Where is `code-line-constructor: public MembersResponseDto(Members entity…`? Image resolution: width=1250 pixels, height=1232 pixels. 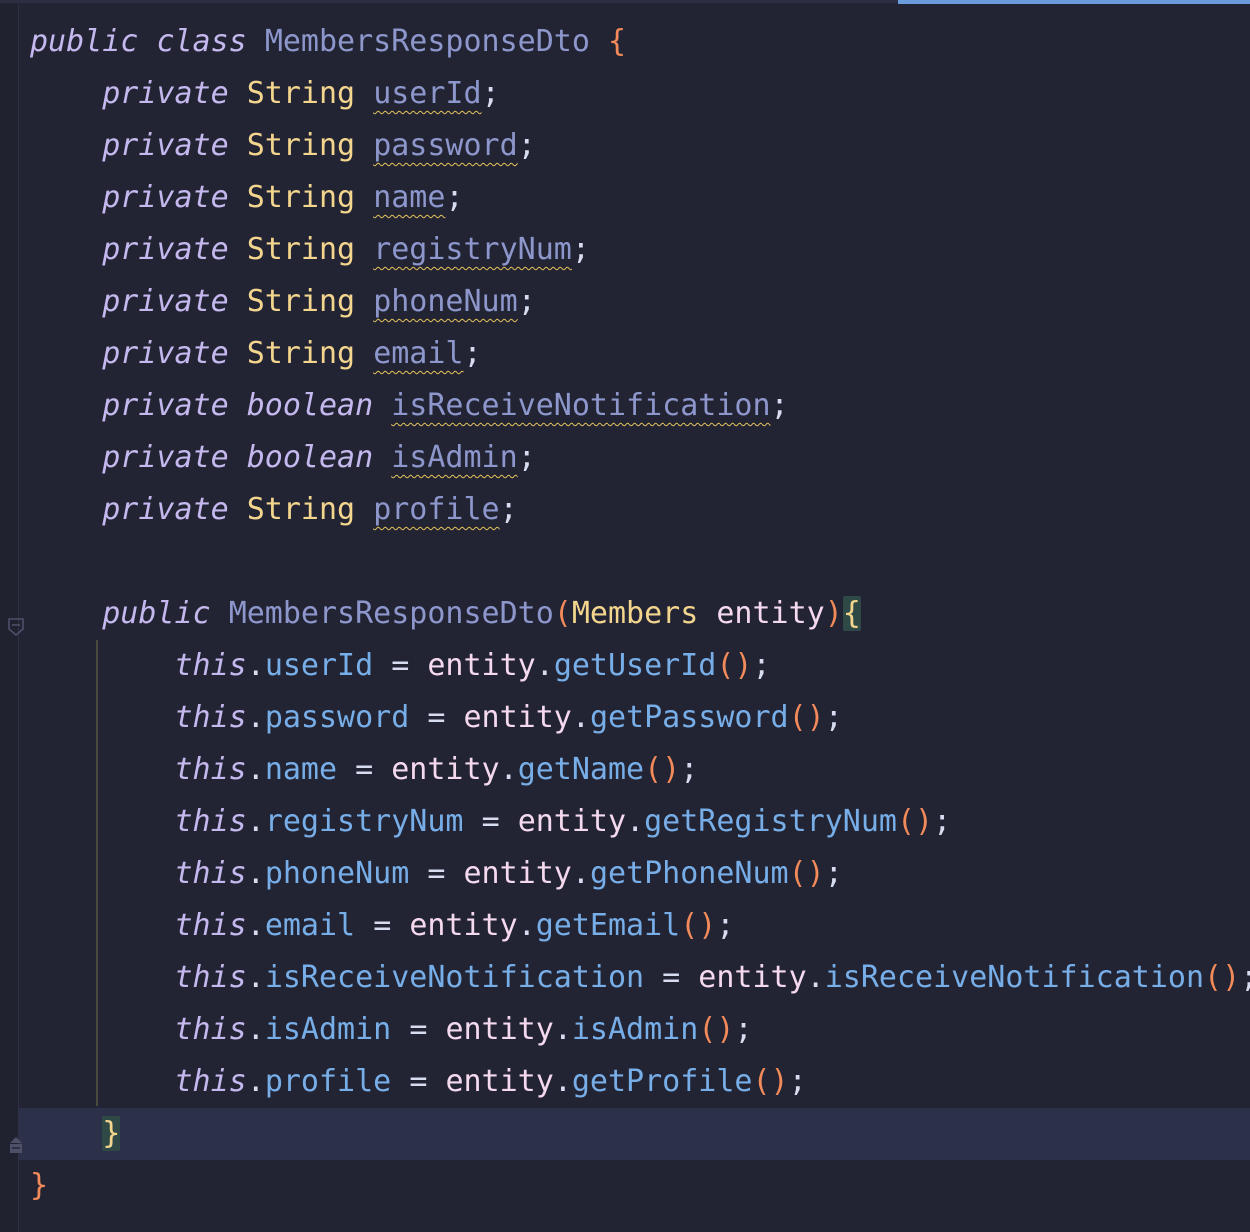
code-line-constructor: public MembersResponseDto(Members entity… is located at coordinates (445, 614).